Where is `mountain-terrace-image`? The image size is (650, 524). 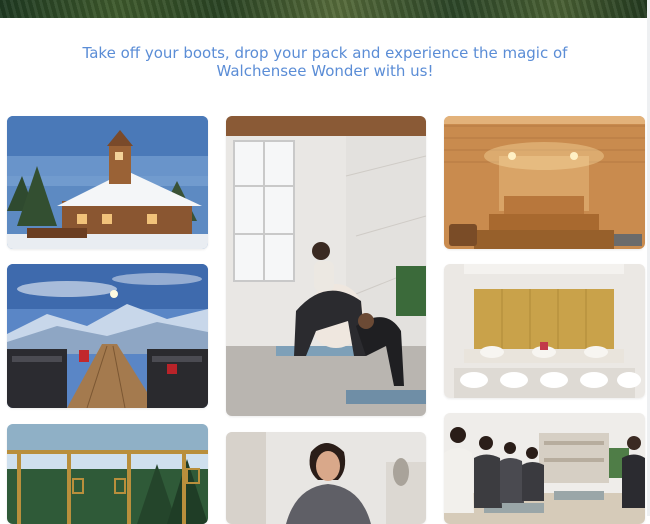
mountain-terrace-image is located at coordinates (107, 336).